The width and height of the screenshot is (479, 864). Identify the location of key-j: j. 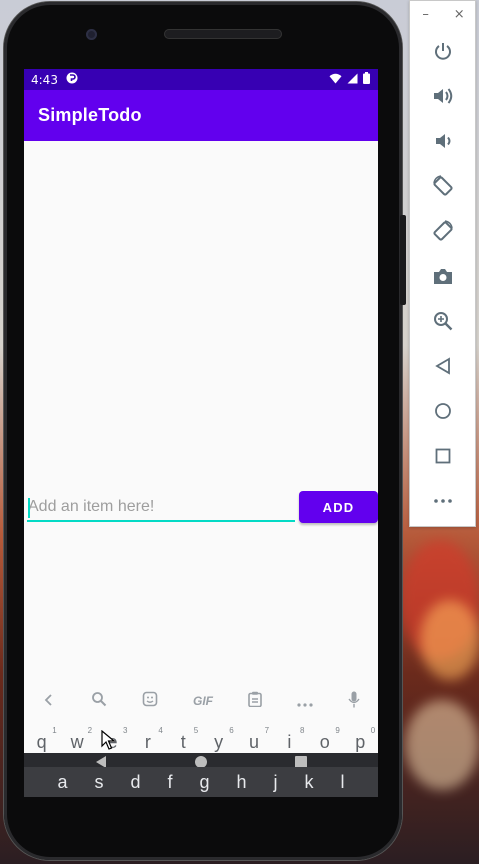
(275, 782).